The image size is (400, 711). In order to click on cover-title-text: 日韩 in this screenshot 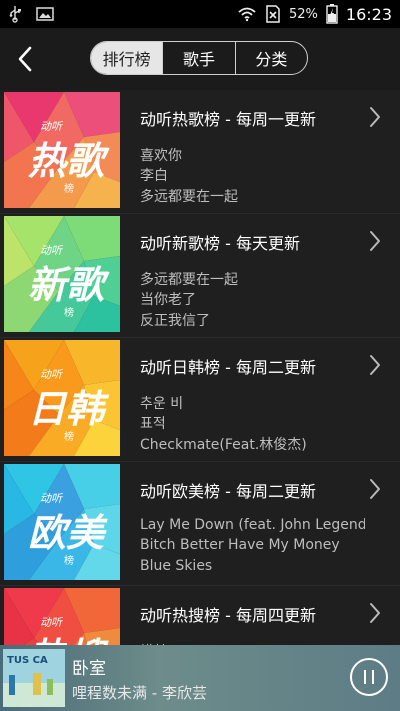, I will do `click(69, 409)`.